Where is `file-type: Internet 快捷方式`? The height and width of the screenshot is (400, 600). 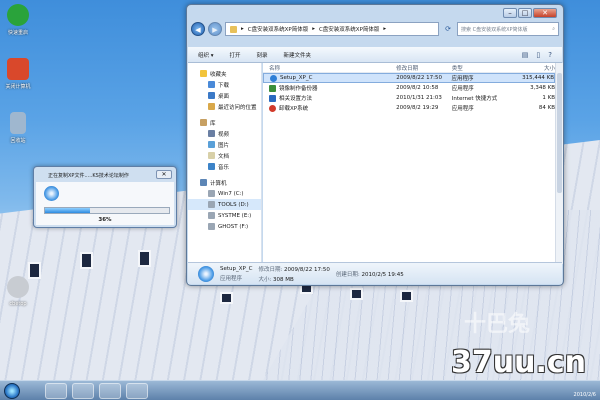
file-type: Internet 快捷方式 is located at coordinates (474, 99).